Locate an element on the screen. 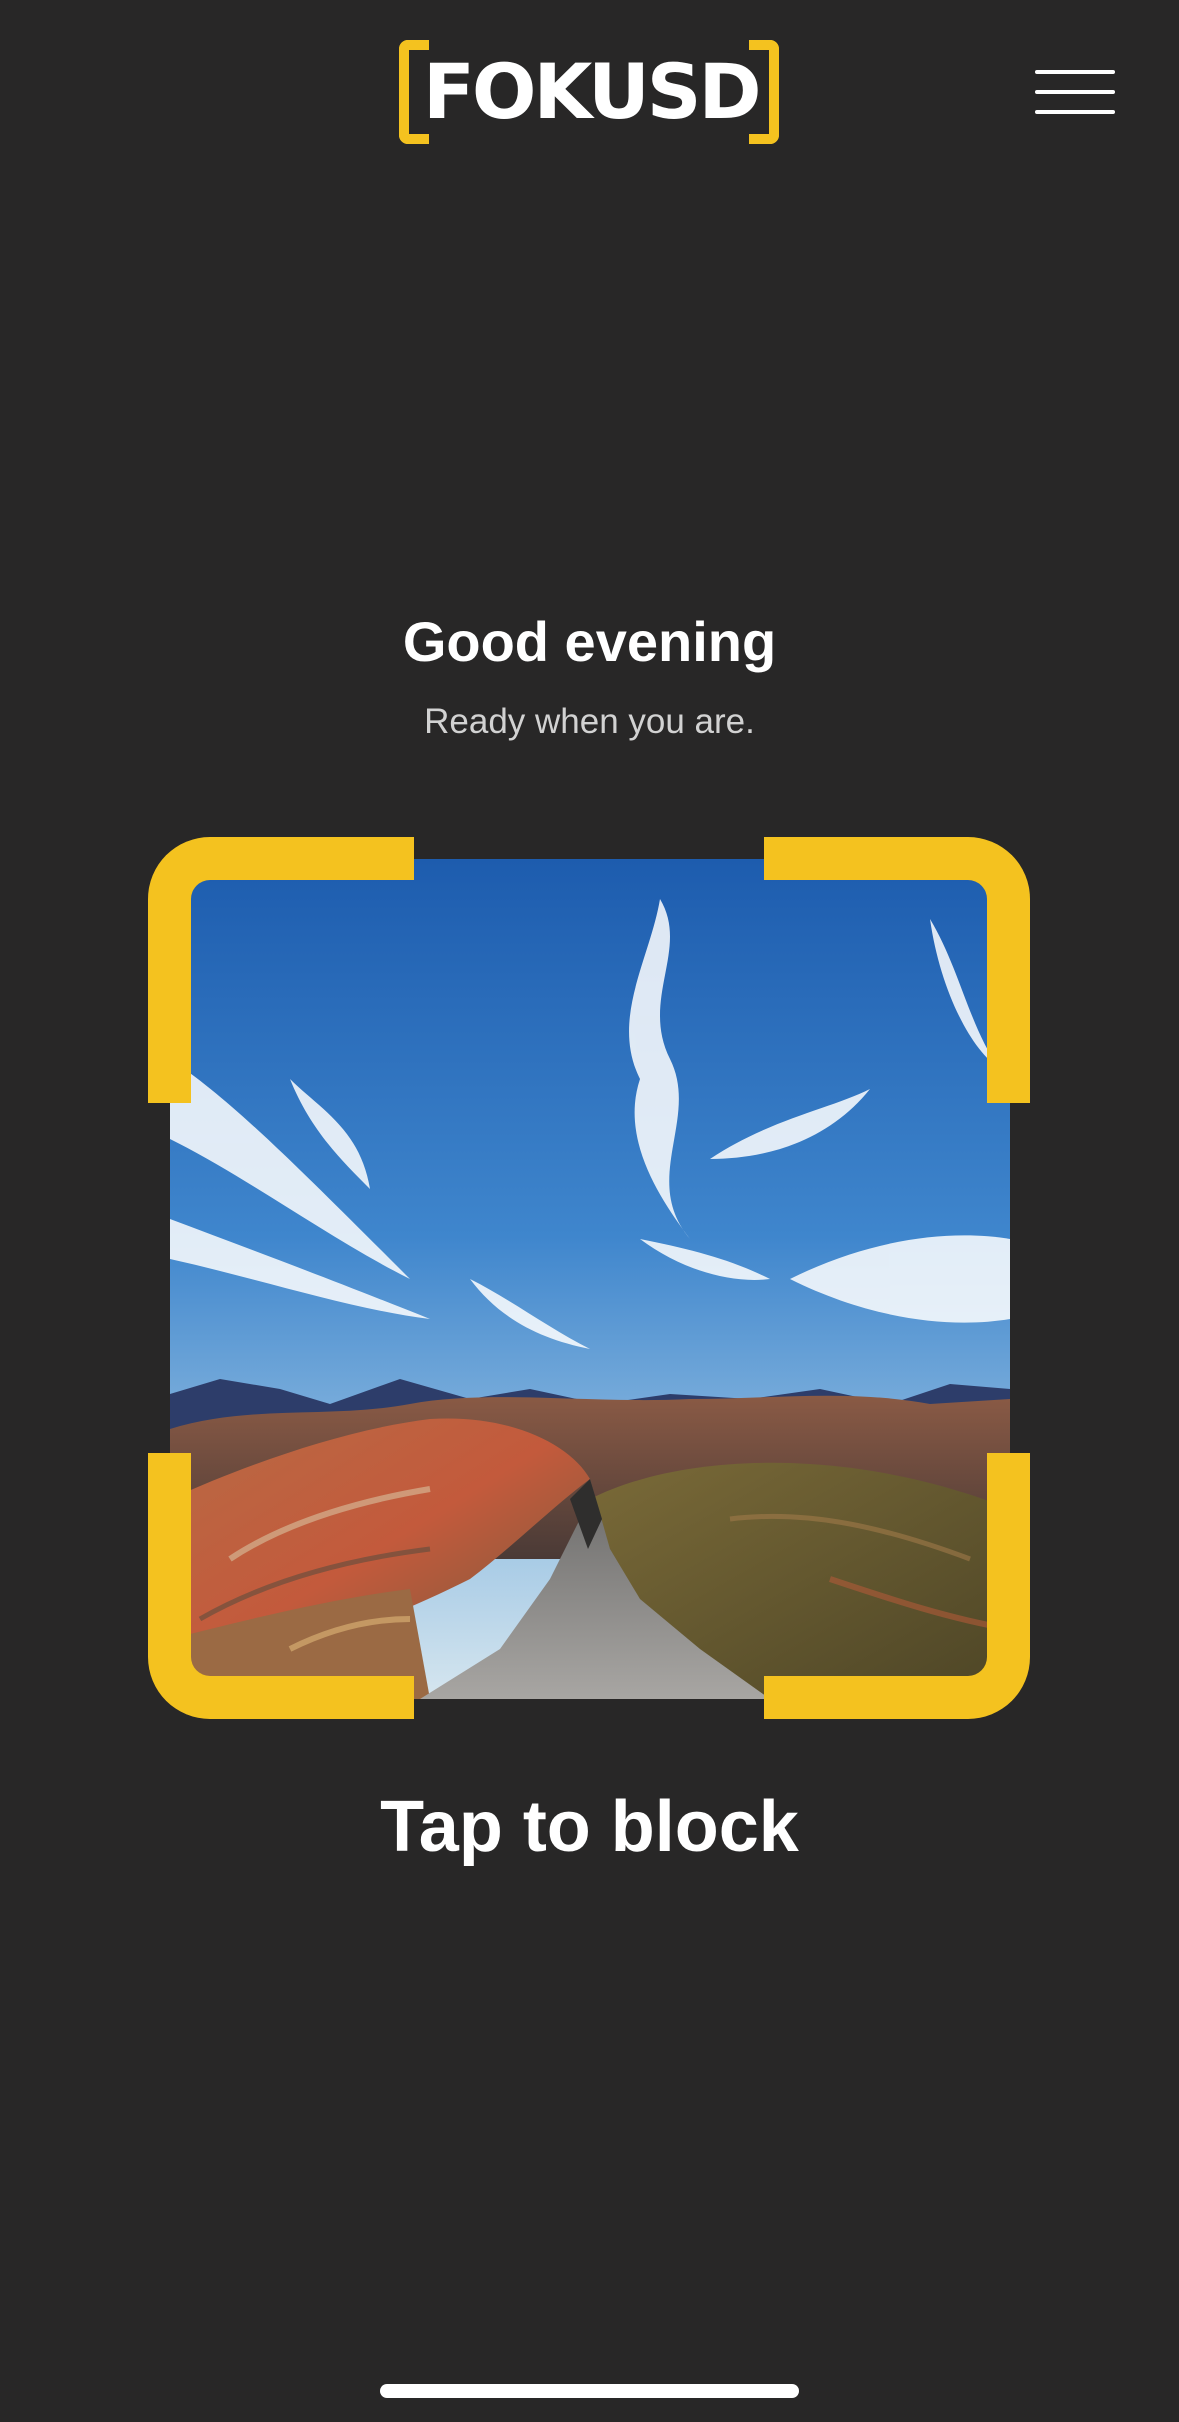 The image size is (1179, 2422). logo-bracket-right is located at coordinates (764, 92).